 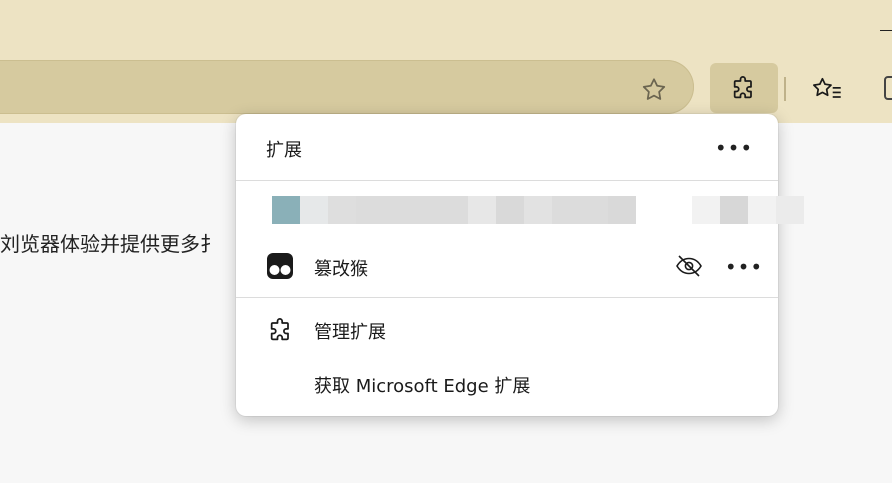 What do you see at coordinates (284, 150) in the screenshot?
I see `menu-title: 扩展` at bounding box center [284, 150].